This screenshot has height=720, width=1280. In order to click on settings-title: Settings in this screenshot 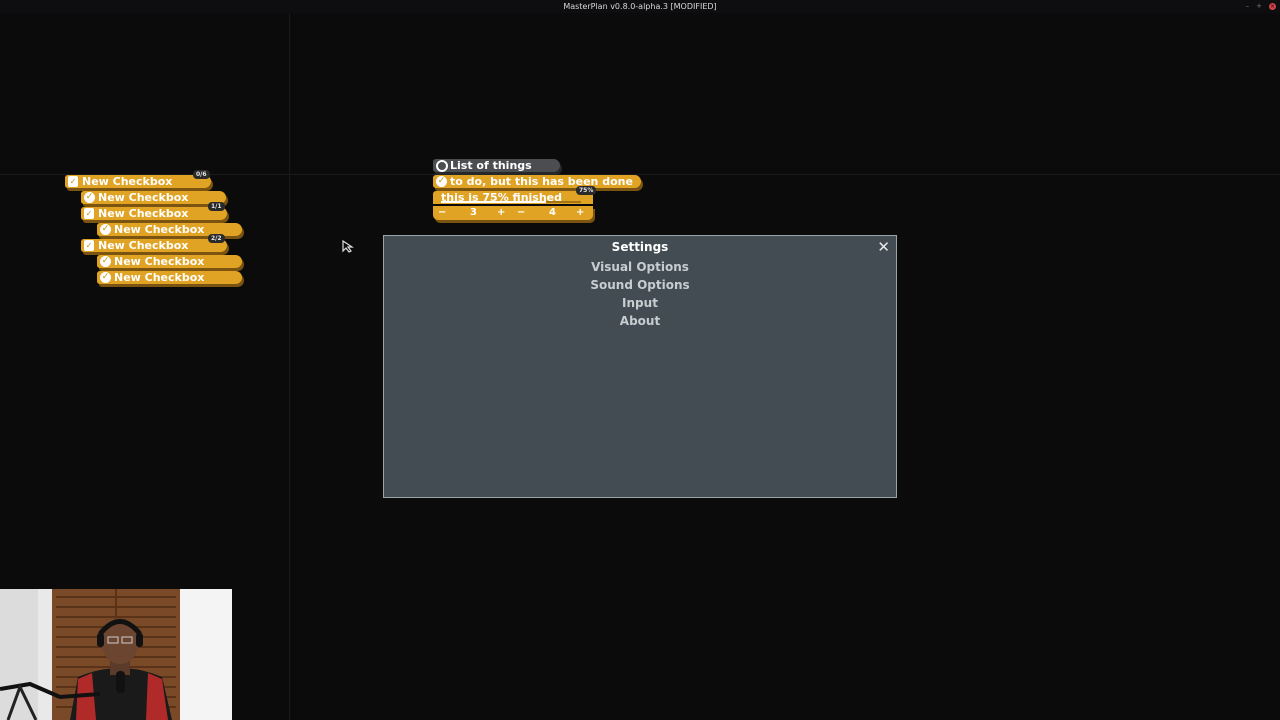, I will do `click(640, 247)`.